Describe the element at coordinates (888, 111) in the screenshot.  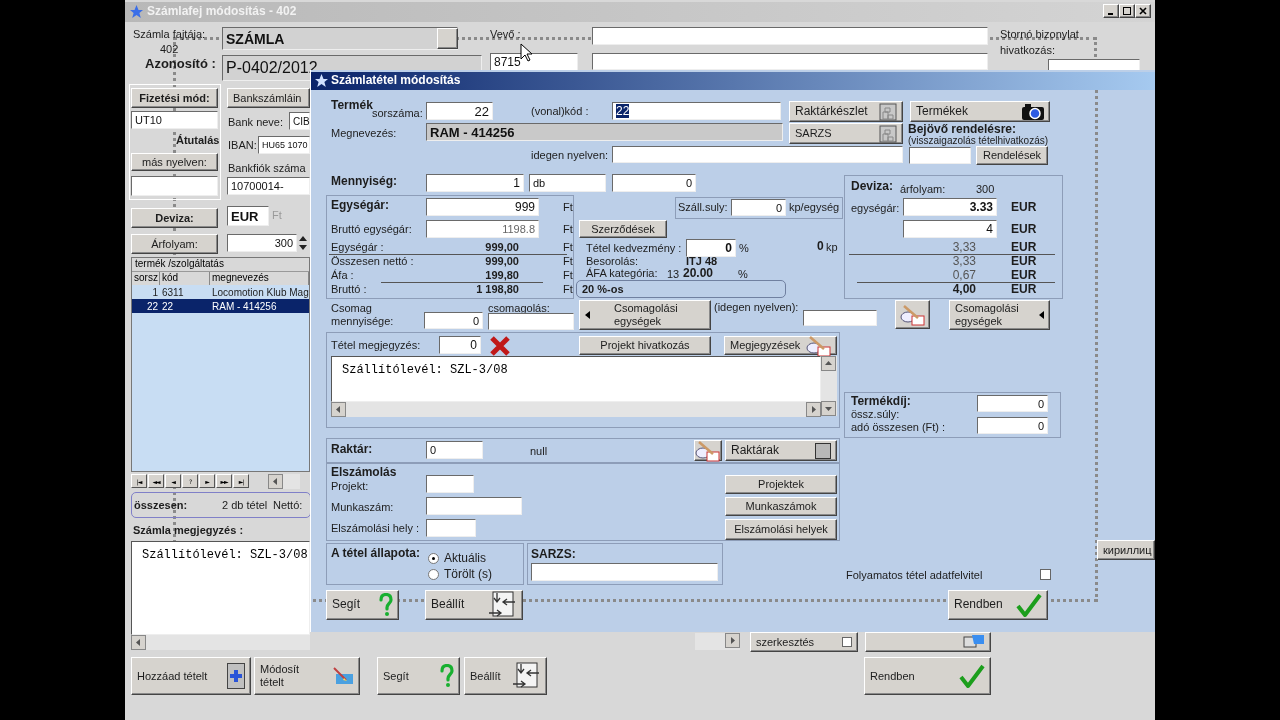
I see `shelf-icon` at that location.